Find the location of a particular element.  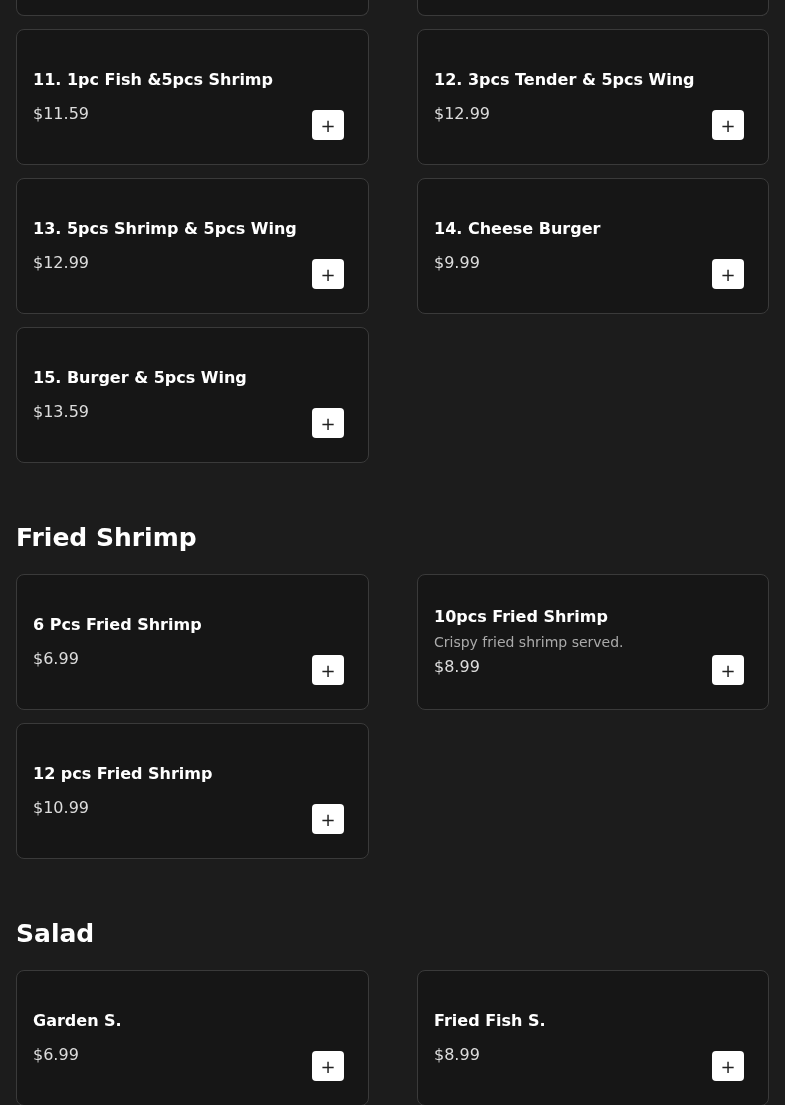

item-name: 12. 3pcs Tender & 5pcs Wing is located at coordinates (564, 80).